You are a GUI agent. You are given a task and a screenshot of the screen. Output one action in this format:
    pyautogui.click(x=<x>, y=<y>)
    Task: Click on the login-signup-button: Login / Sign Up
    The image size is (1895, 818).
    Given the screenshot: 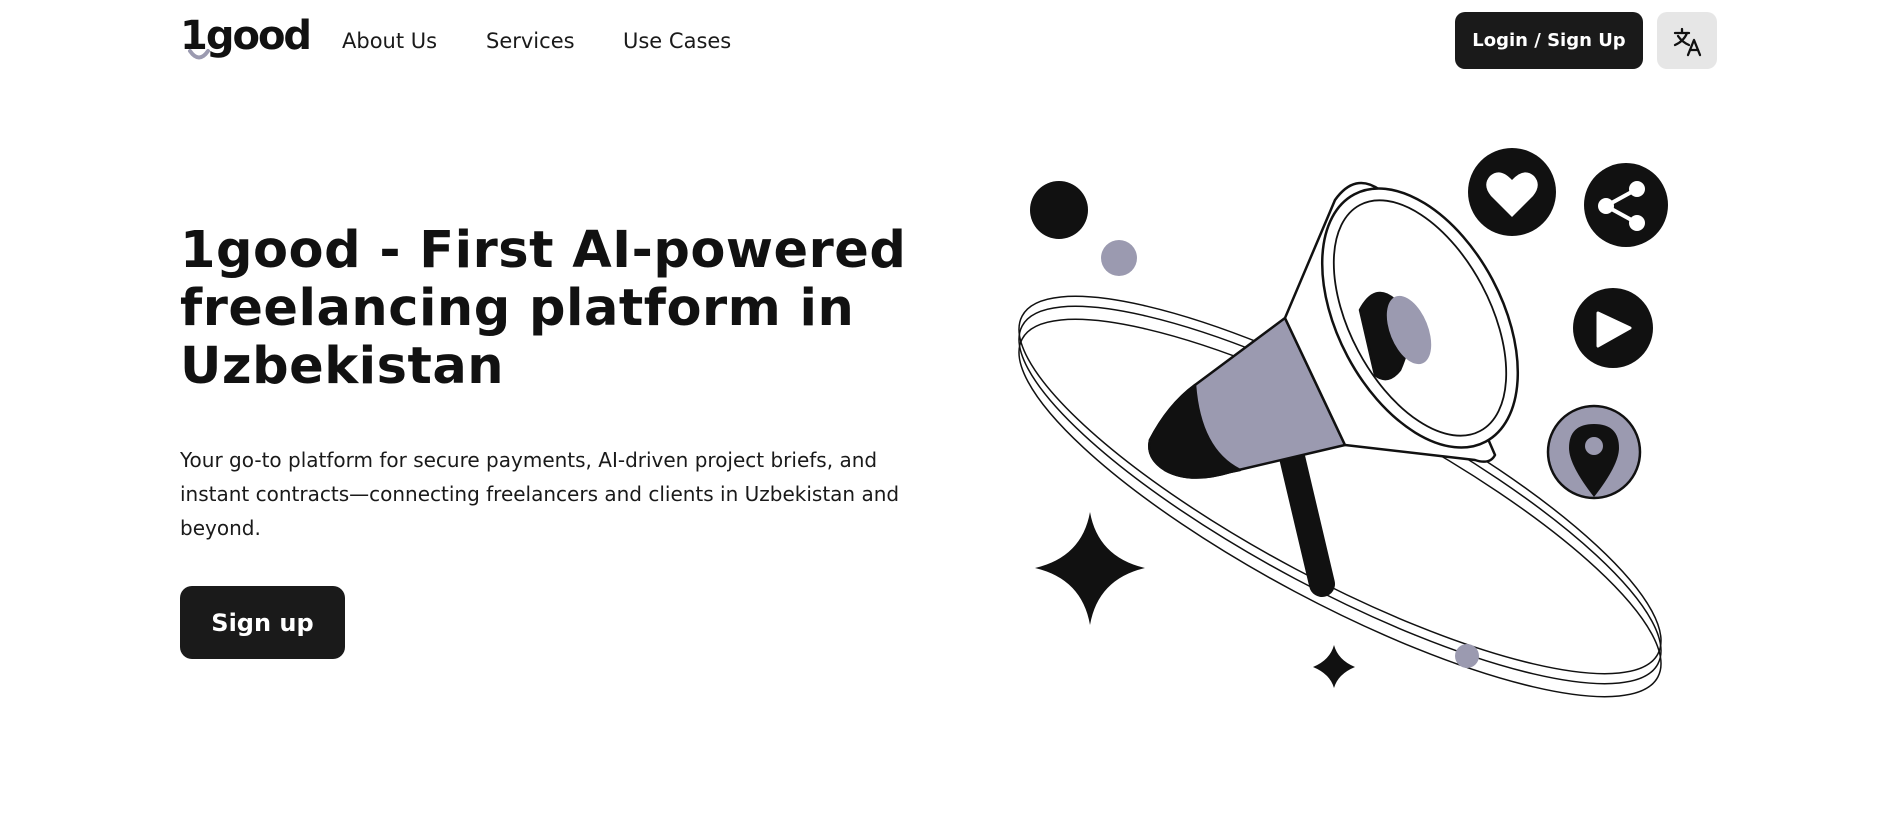 What is the action you would take?
    pyautogui.click(x=1549, y=40)
    